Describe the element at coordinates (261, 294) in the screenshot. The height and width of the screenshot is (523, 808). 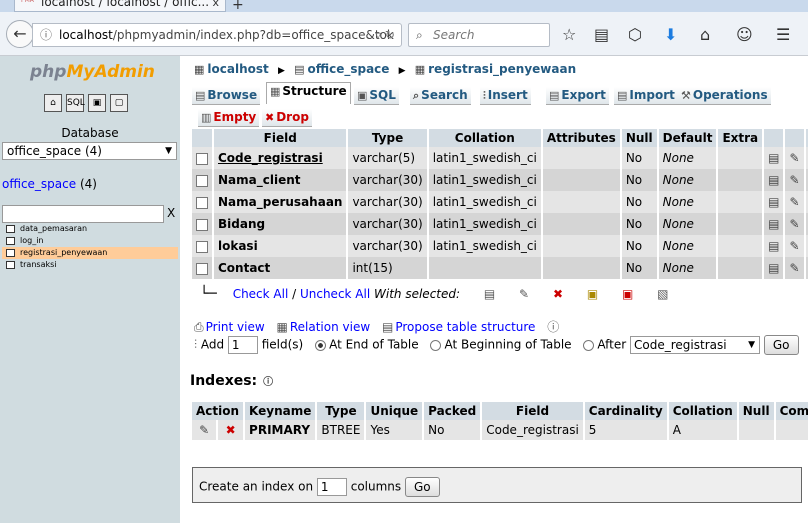
I see `check-all-link: Check All` at that location.